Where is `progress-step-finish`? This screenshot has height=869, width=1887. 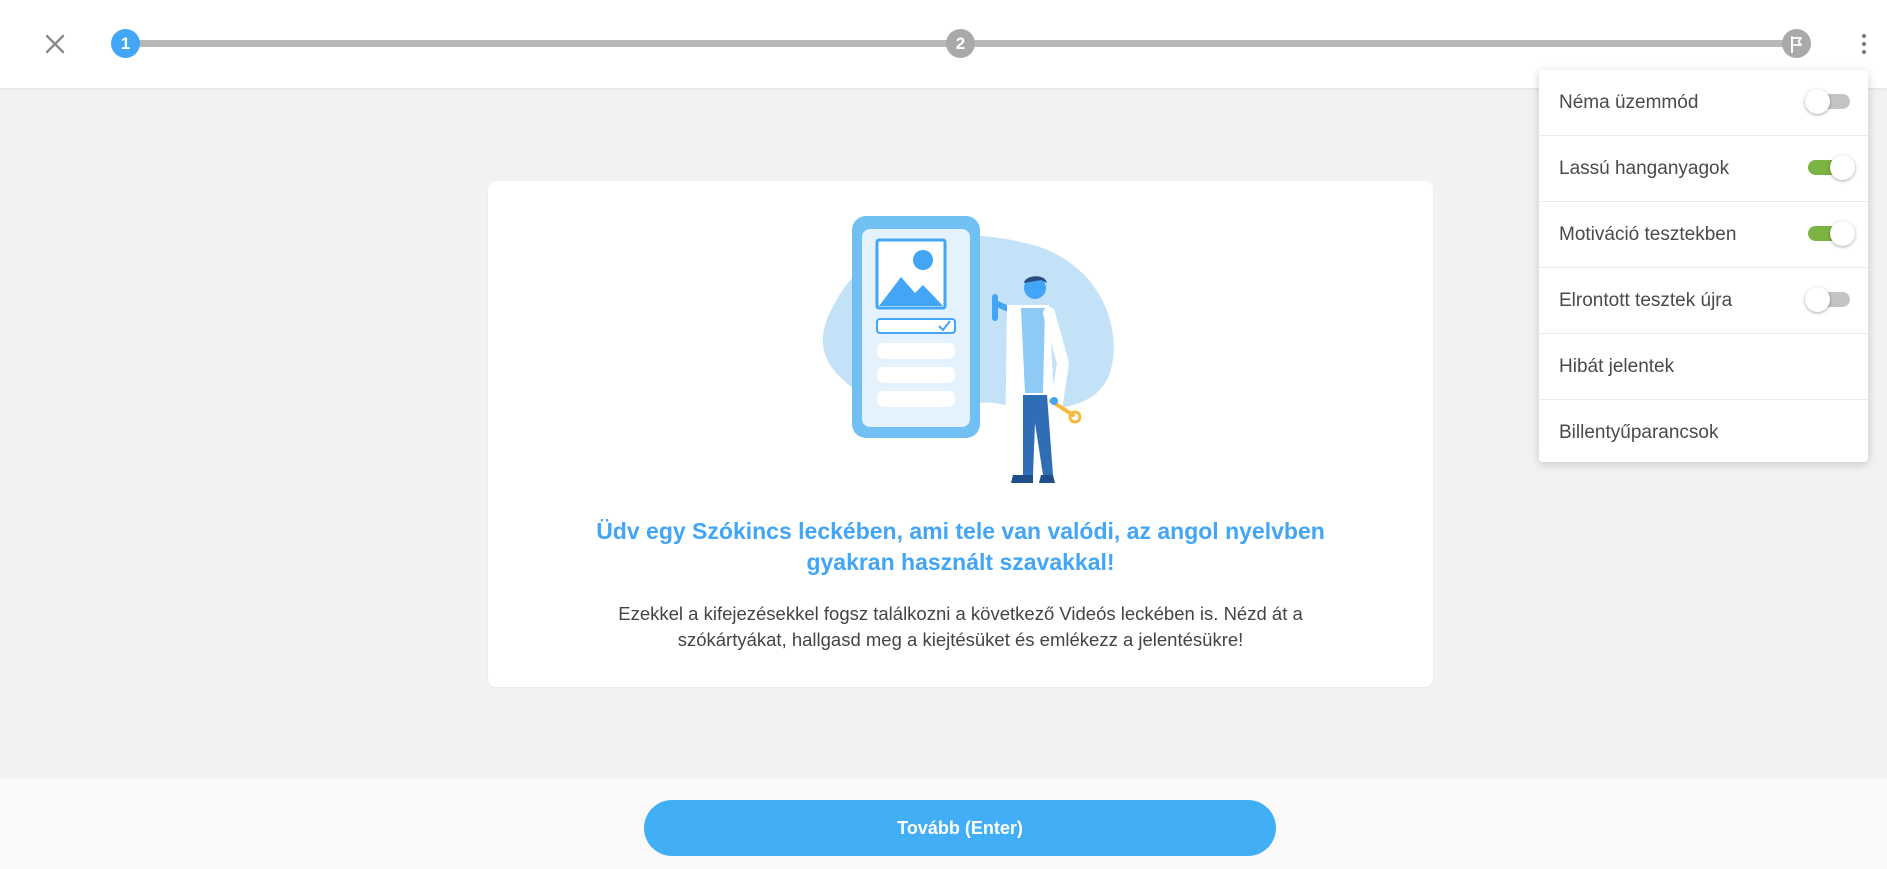
progress-step-finish is located at coordinates (1796, 43).